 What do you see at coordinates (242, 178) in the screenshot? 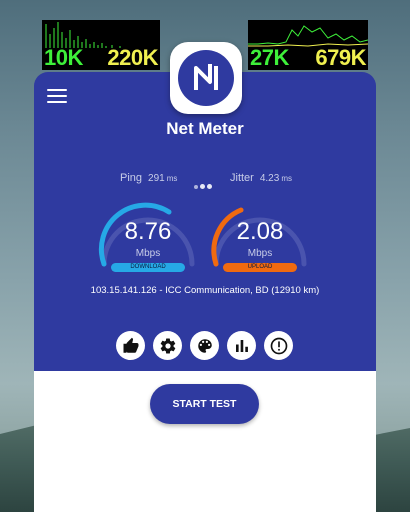
I see `jitter-label: Jitter` at bounding box center [242, 178].